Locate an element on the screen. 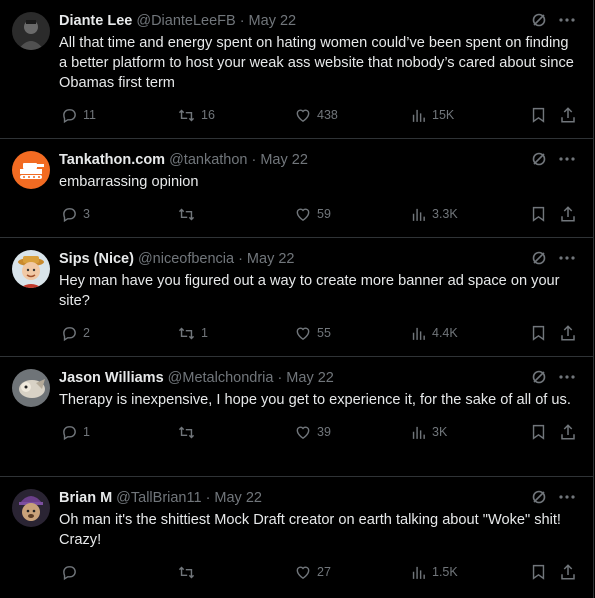 The height and width of the screenshot is (598, 595). like-button: 39 is located at coordinates (312, 432).